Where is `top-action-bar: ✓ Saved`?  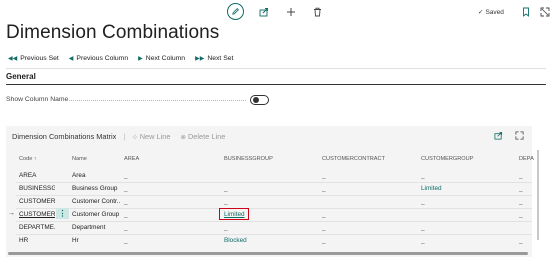
top-action-bar: ✓ Saved is located at coordinates (276, 12).